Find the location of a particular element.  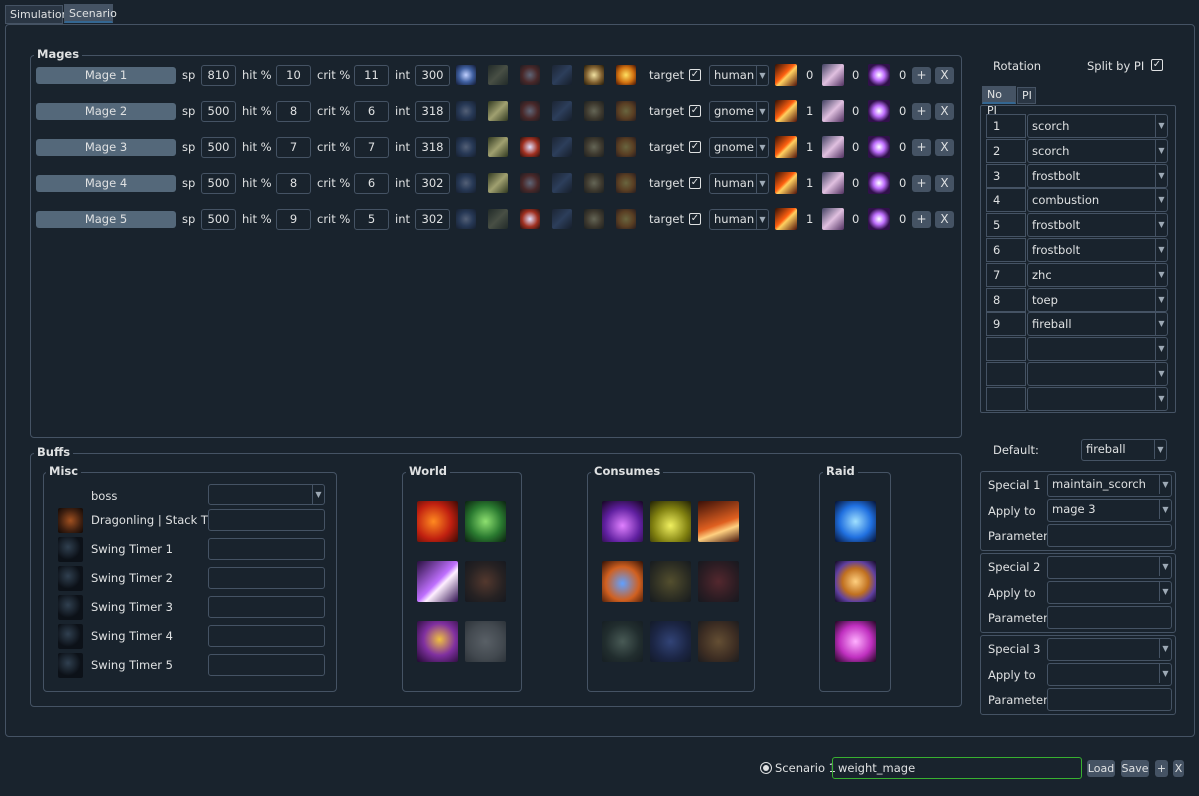

tab-simulation: Simulation is located at coordinates (37, 14).